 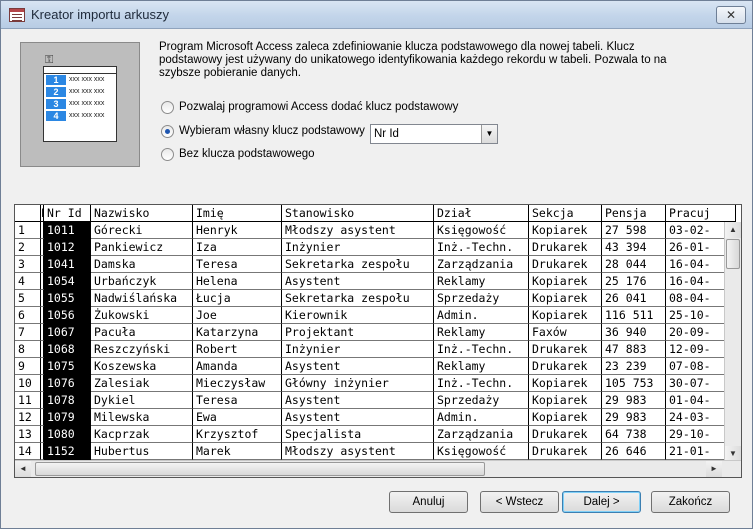 I want to click on row-number: 14, so click(x=28, y=451).